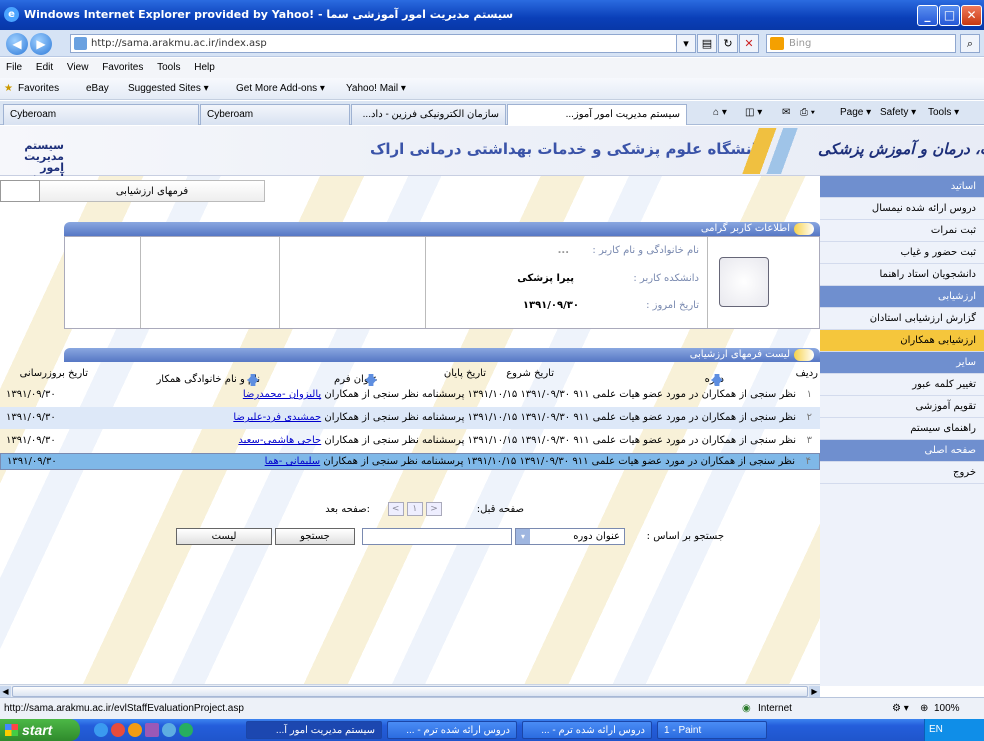 The width and height of the screenshot is (984, 741). Describe the element at coordinates (753, 112) in the screenshot. I see `feeds-icon: ◫ ▾` at that location.